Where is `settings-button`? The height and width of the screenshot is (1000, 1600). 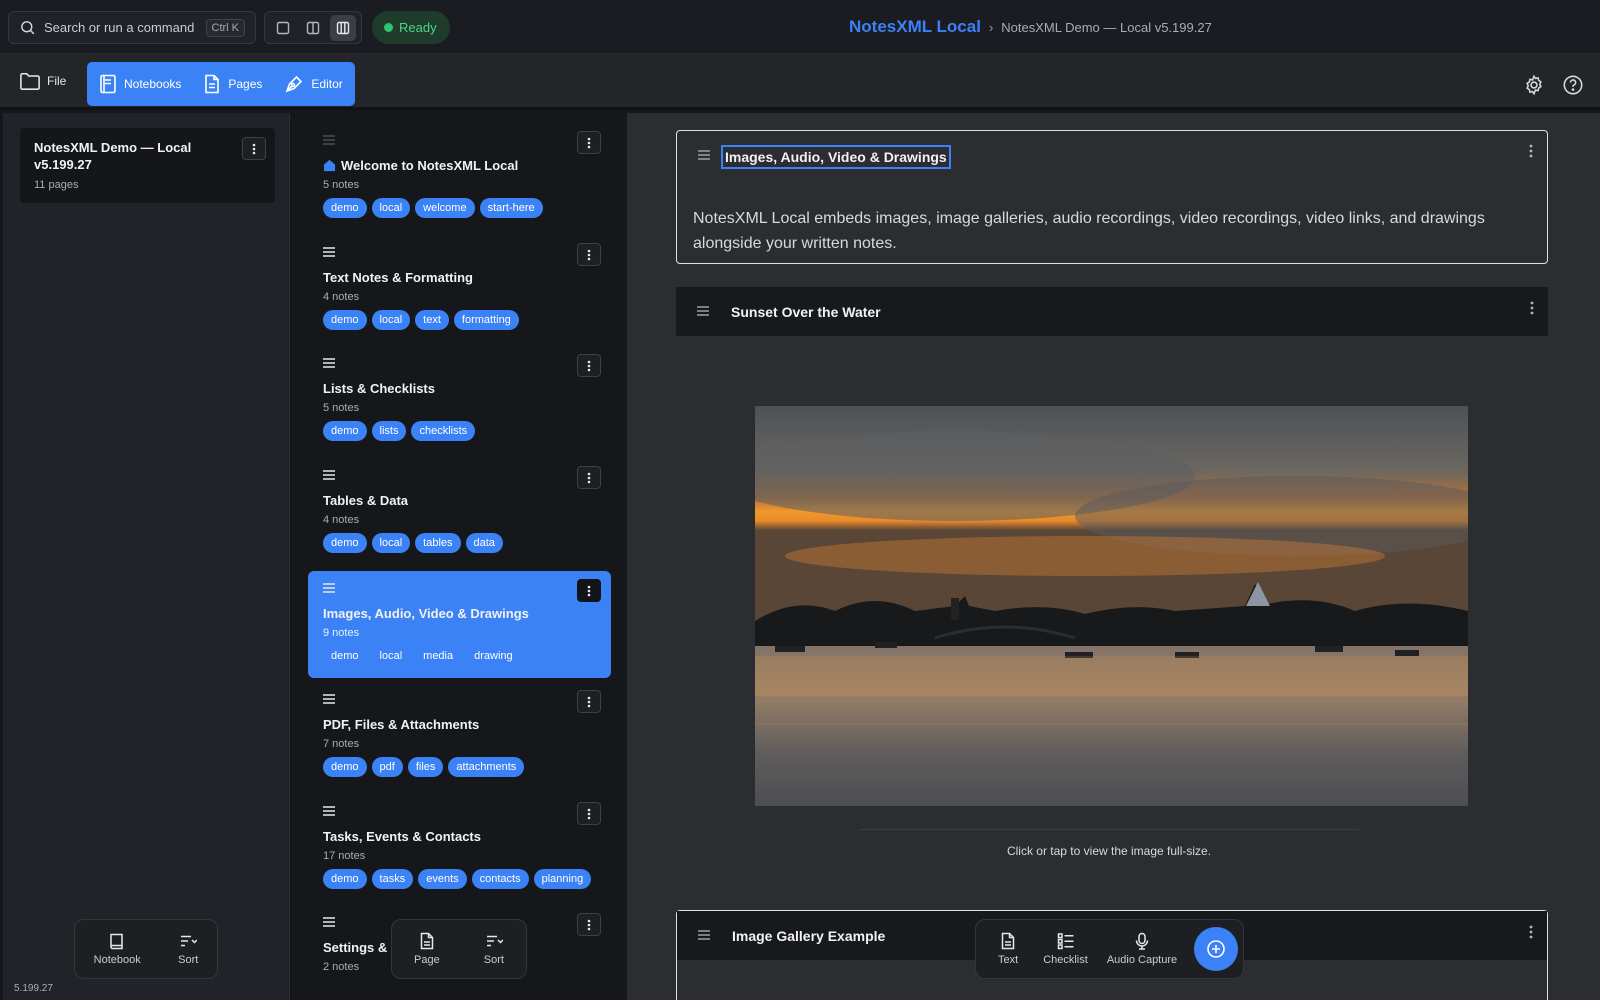
settings-button is located at coordinates (1534, 85).